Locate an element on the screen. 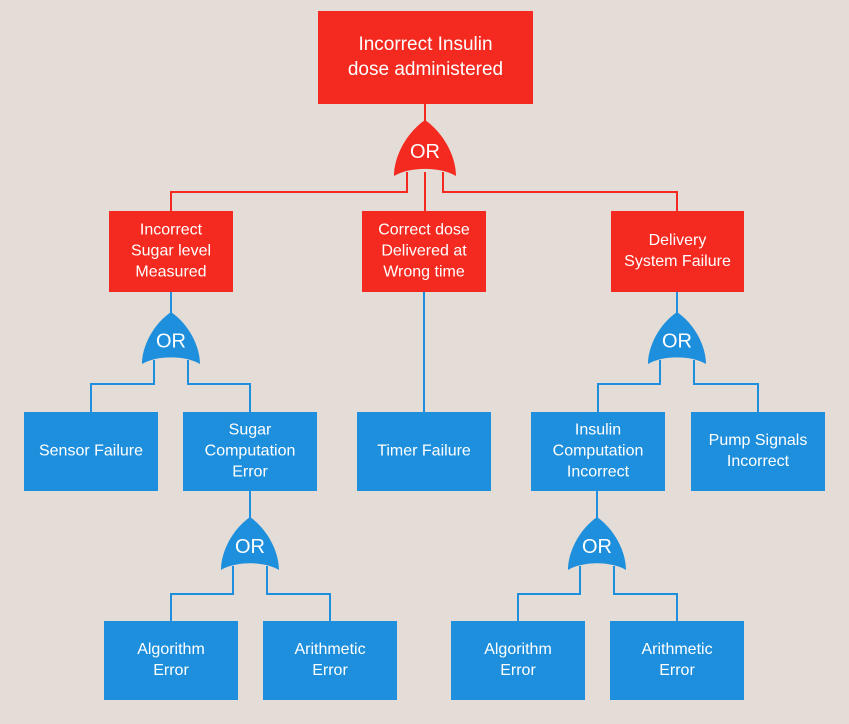 Image resolution: width=849 pixels, height=724 pixels. event-box-label-line: Delivery is located at coordinates (678, 240).